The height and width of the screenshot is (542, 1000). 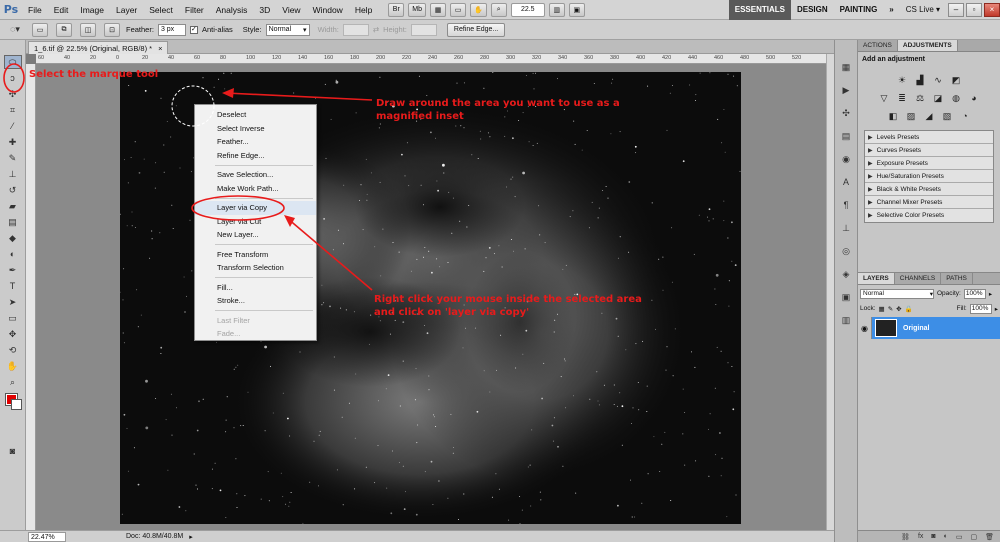 What do you see at coordinates (527, 9) in the screenshot?
I see `zoom-level-select: 22.5` at bounding box center [527, 9].